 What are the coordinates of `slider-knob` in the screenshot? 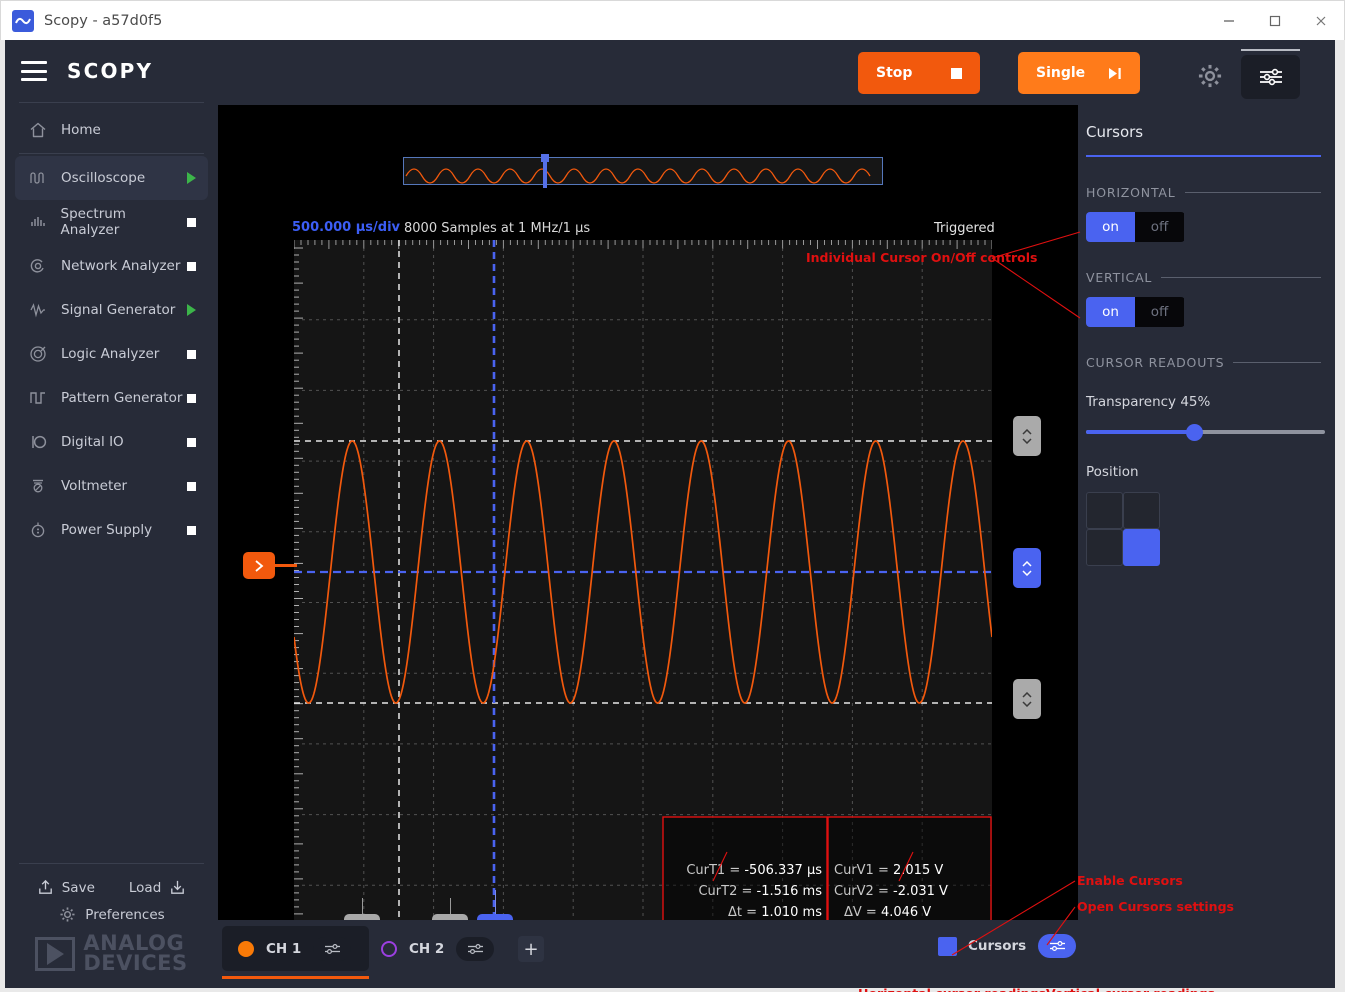 It's located at (1194, 432).